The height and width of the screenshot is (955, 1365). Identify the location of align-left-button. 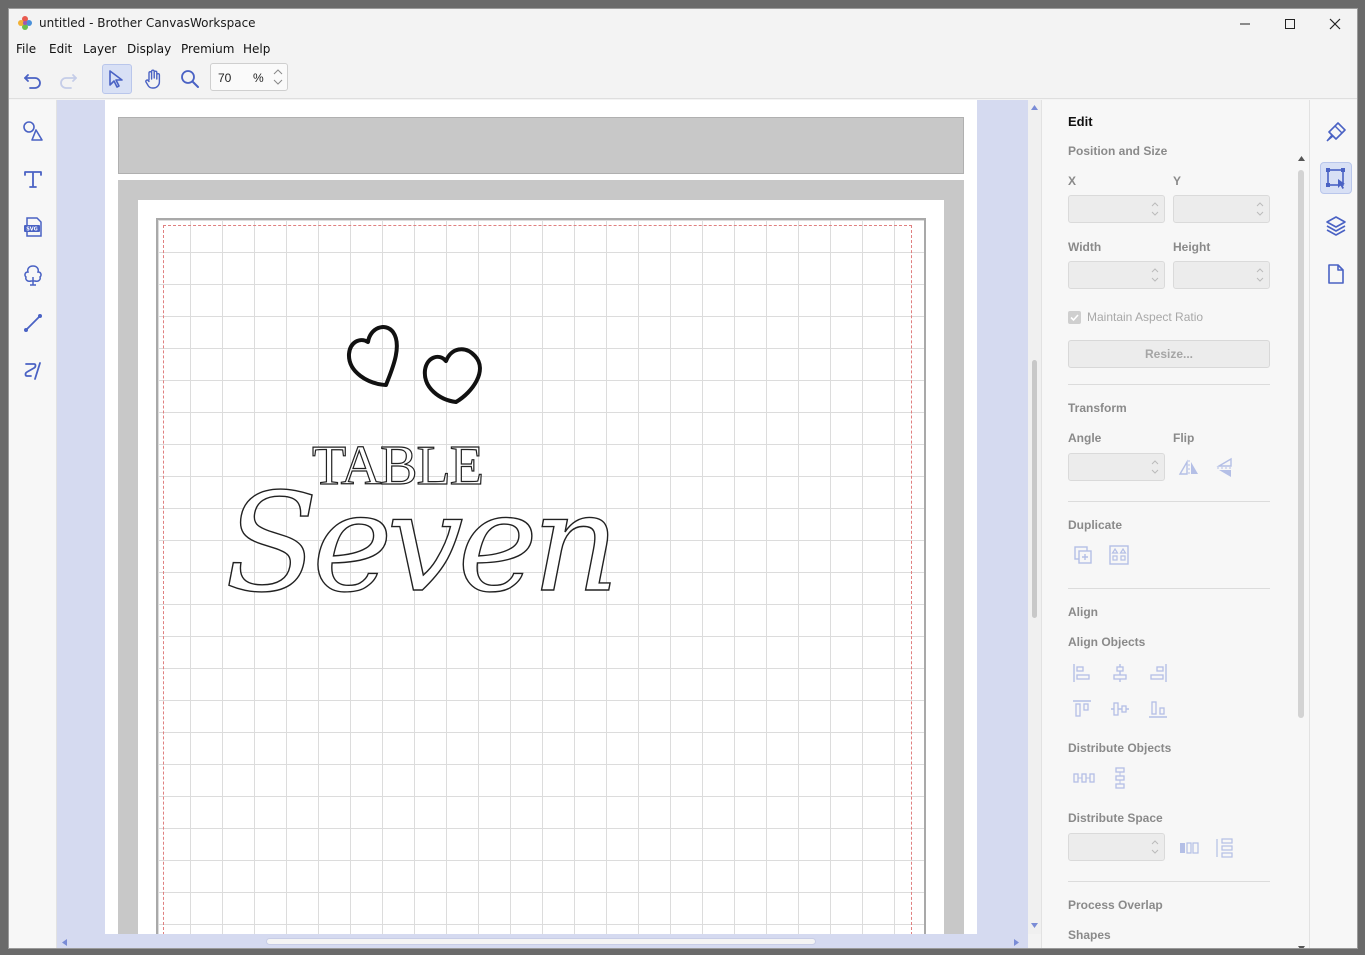
(1082, 673).